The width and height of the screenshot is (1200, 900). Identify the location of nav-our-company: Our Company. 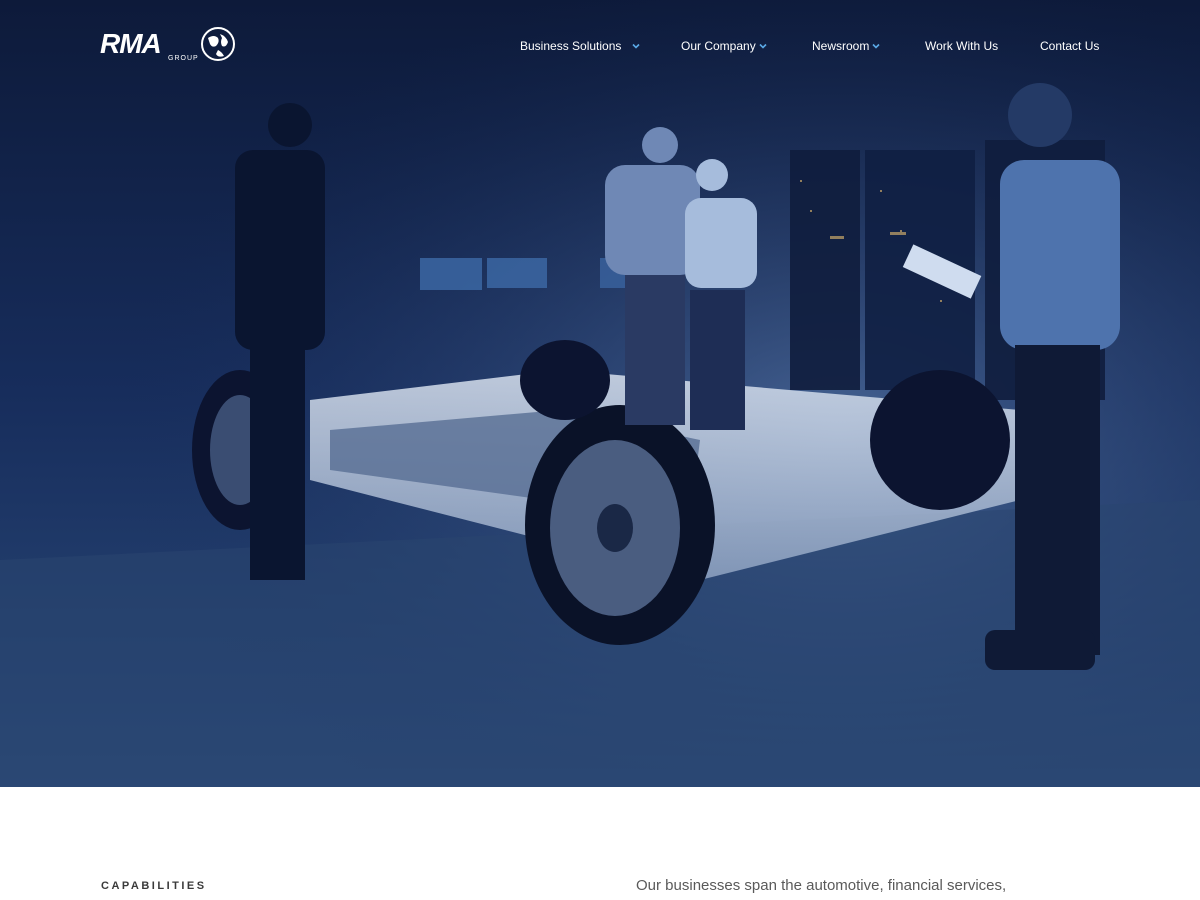
(724, 46).